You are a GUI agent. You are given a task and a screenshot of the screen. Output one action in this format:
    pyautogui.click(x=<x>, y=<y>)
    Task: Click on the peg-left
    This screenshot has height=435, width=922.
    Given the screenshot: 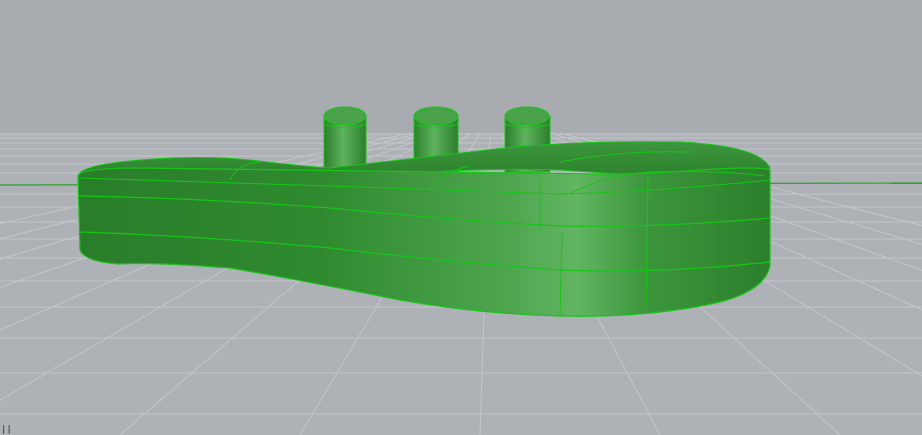 What is the action you would take?
    pyautogui.click(x=345, y=139)
    